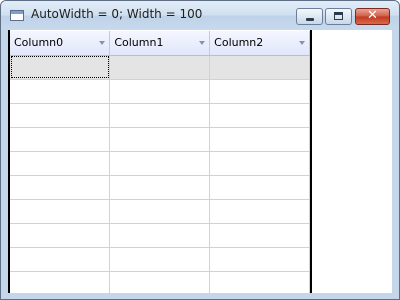 Image resolution: width=400 pixels, height=300 pixels. I want to click on column-header-0: Column0, so click(60, 43).